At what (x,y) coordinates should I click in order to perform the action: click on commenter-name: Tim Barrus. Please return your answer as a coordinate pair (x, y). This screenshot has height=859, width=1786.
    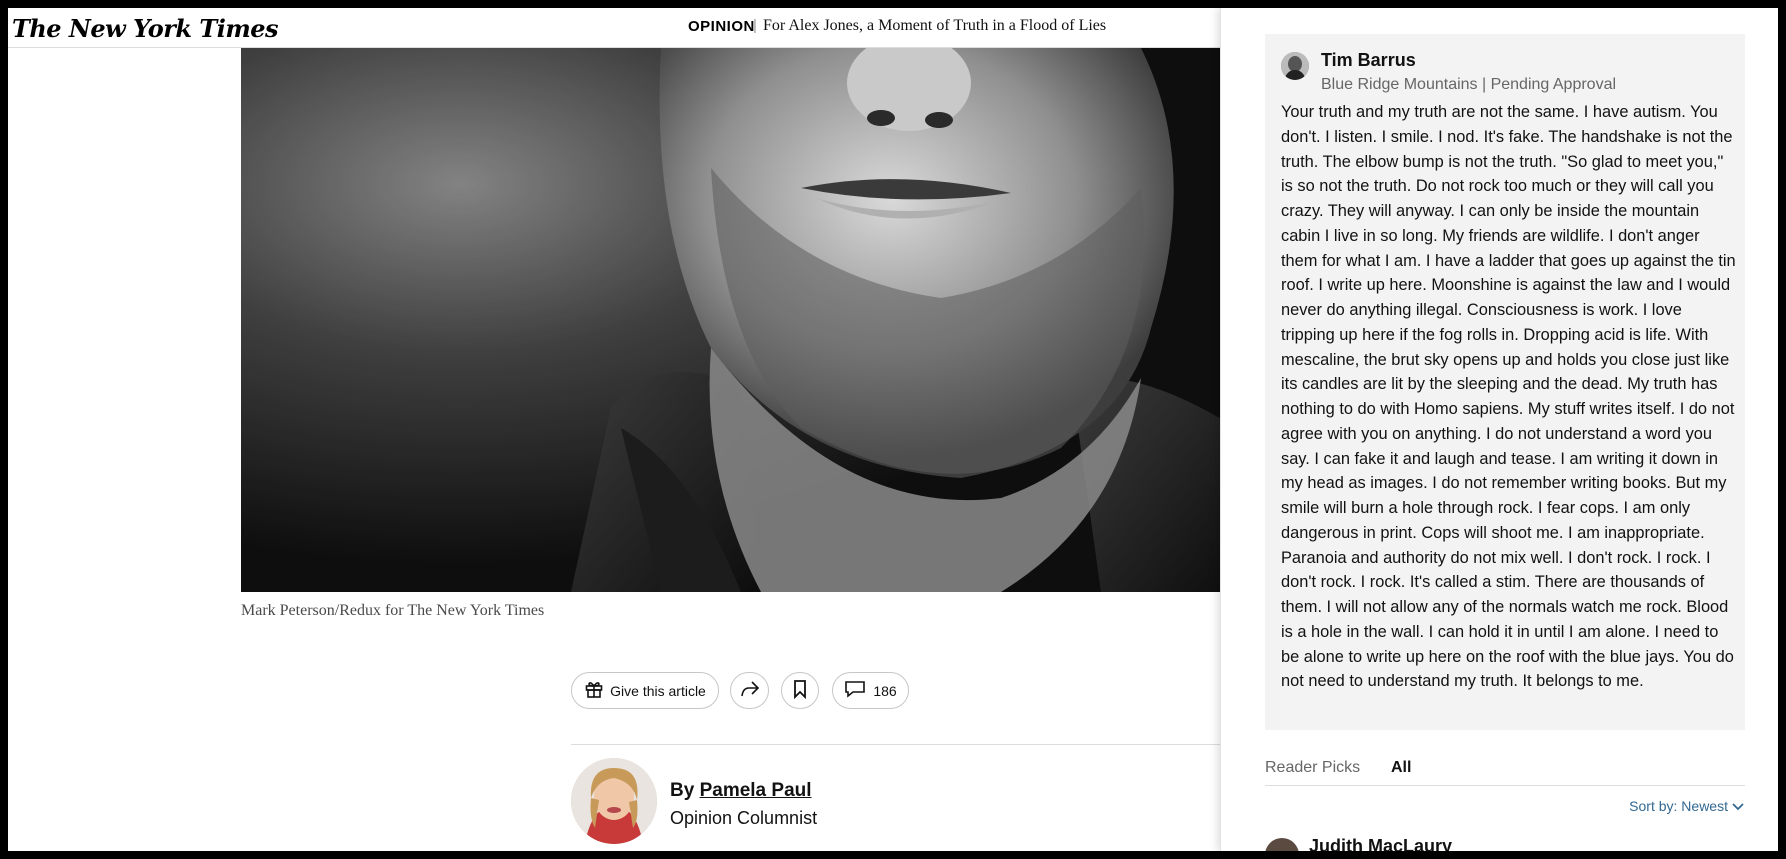
    Looking at the image, I should click on (1368, 60).